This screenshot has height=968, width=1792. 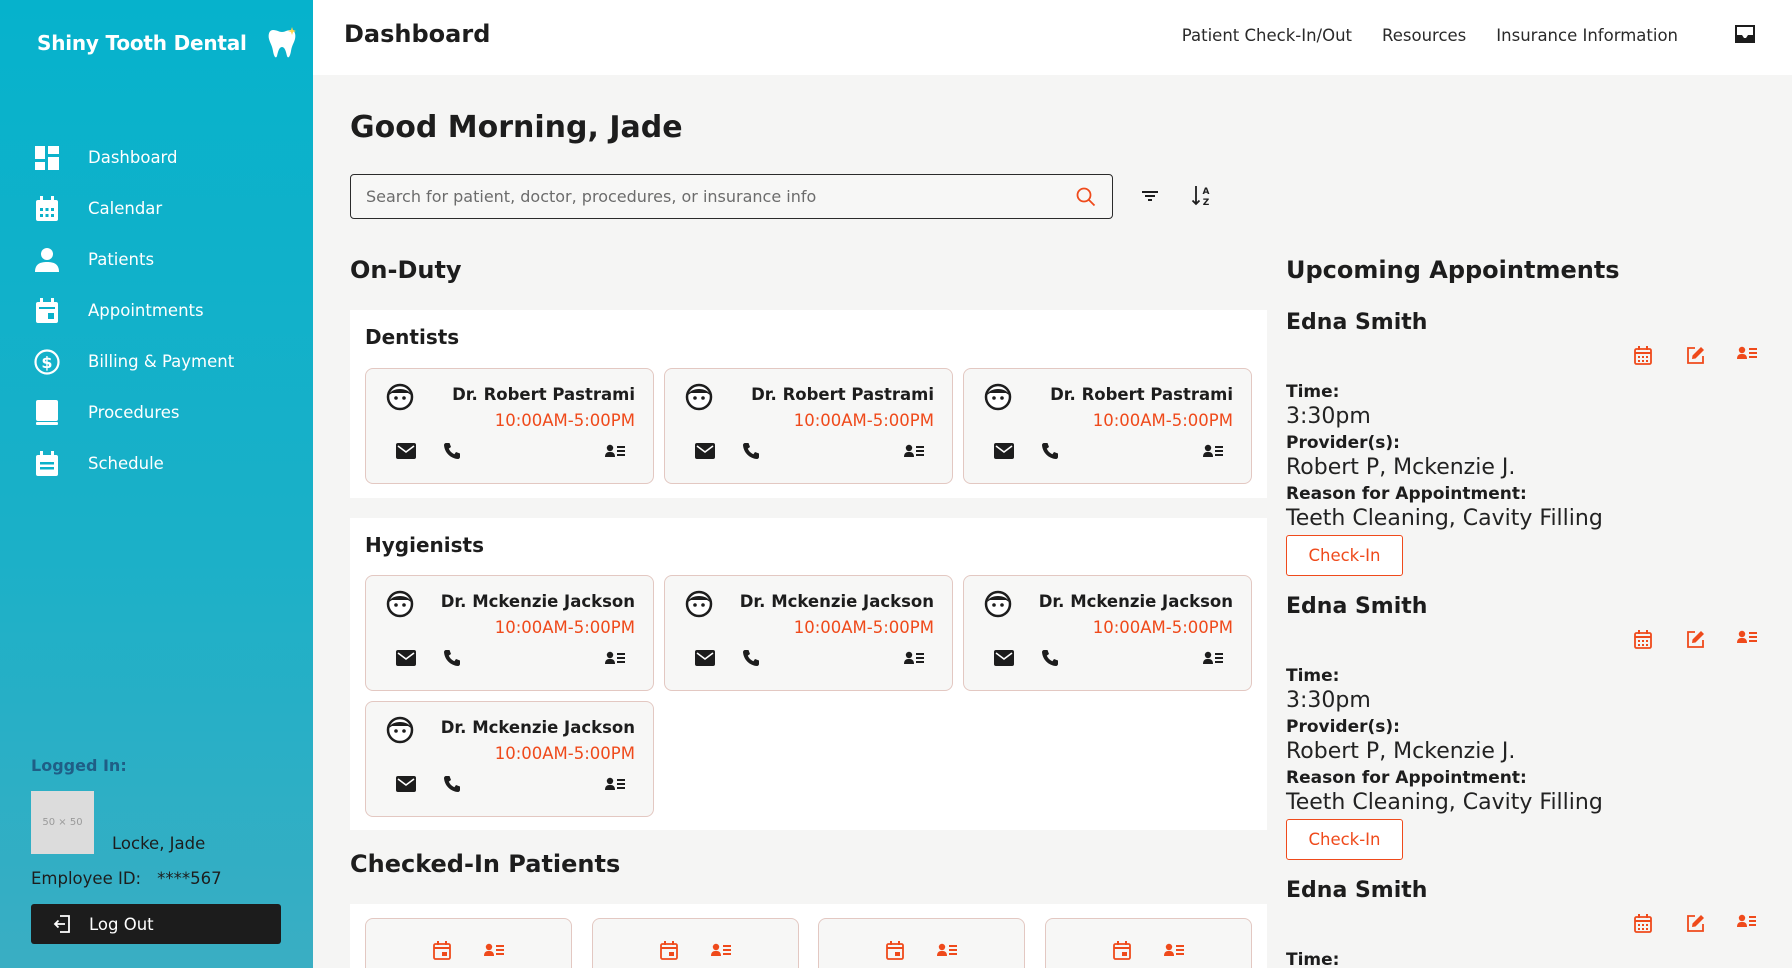 I want to click on employee-id-label: Employee ID:, so click(x=86, y=878).